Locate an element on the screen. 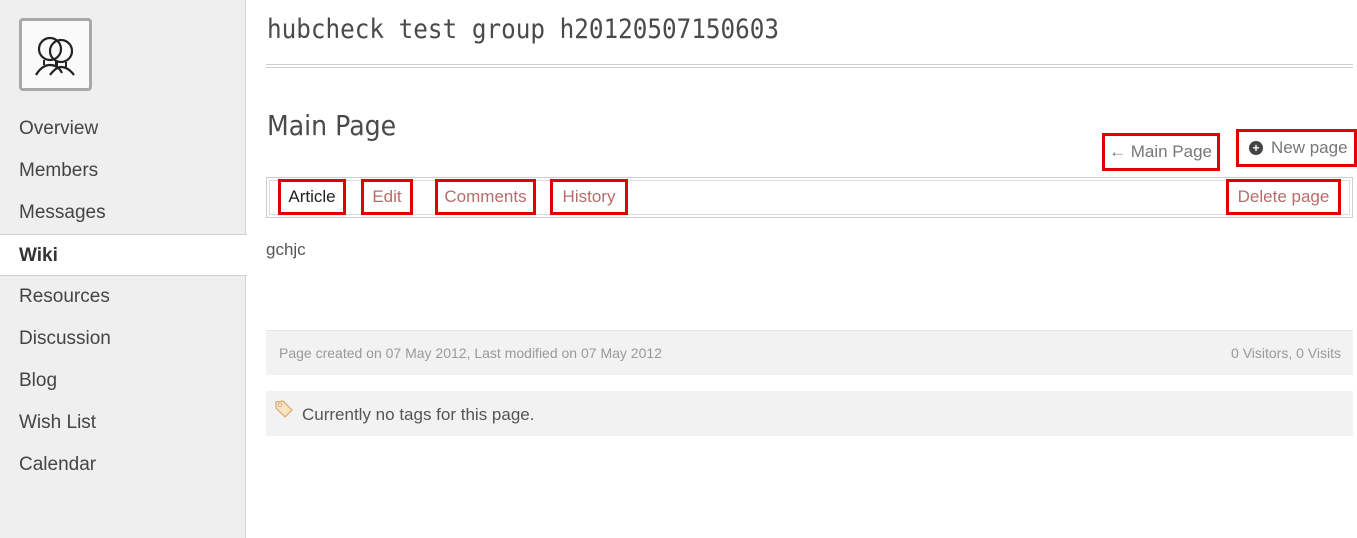 The height and width of the screenshot is (538, 1357). sidebar-item-overview: Overview is located at coordinates (123, 129).